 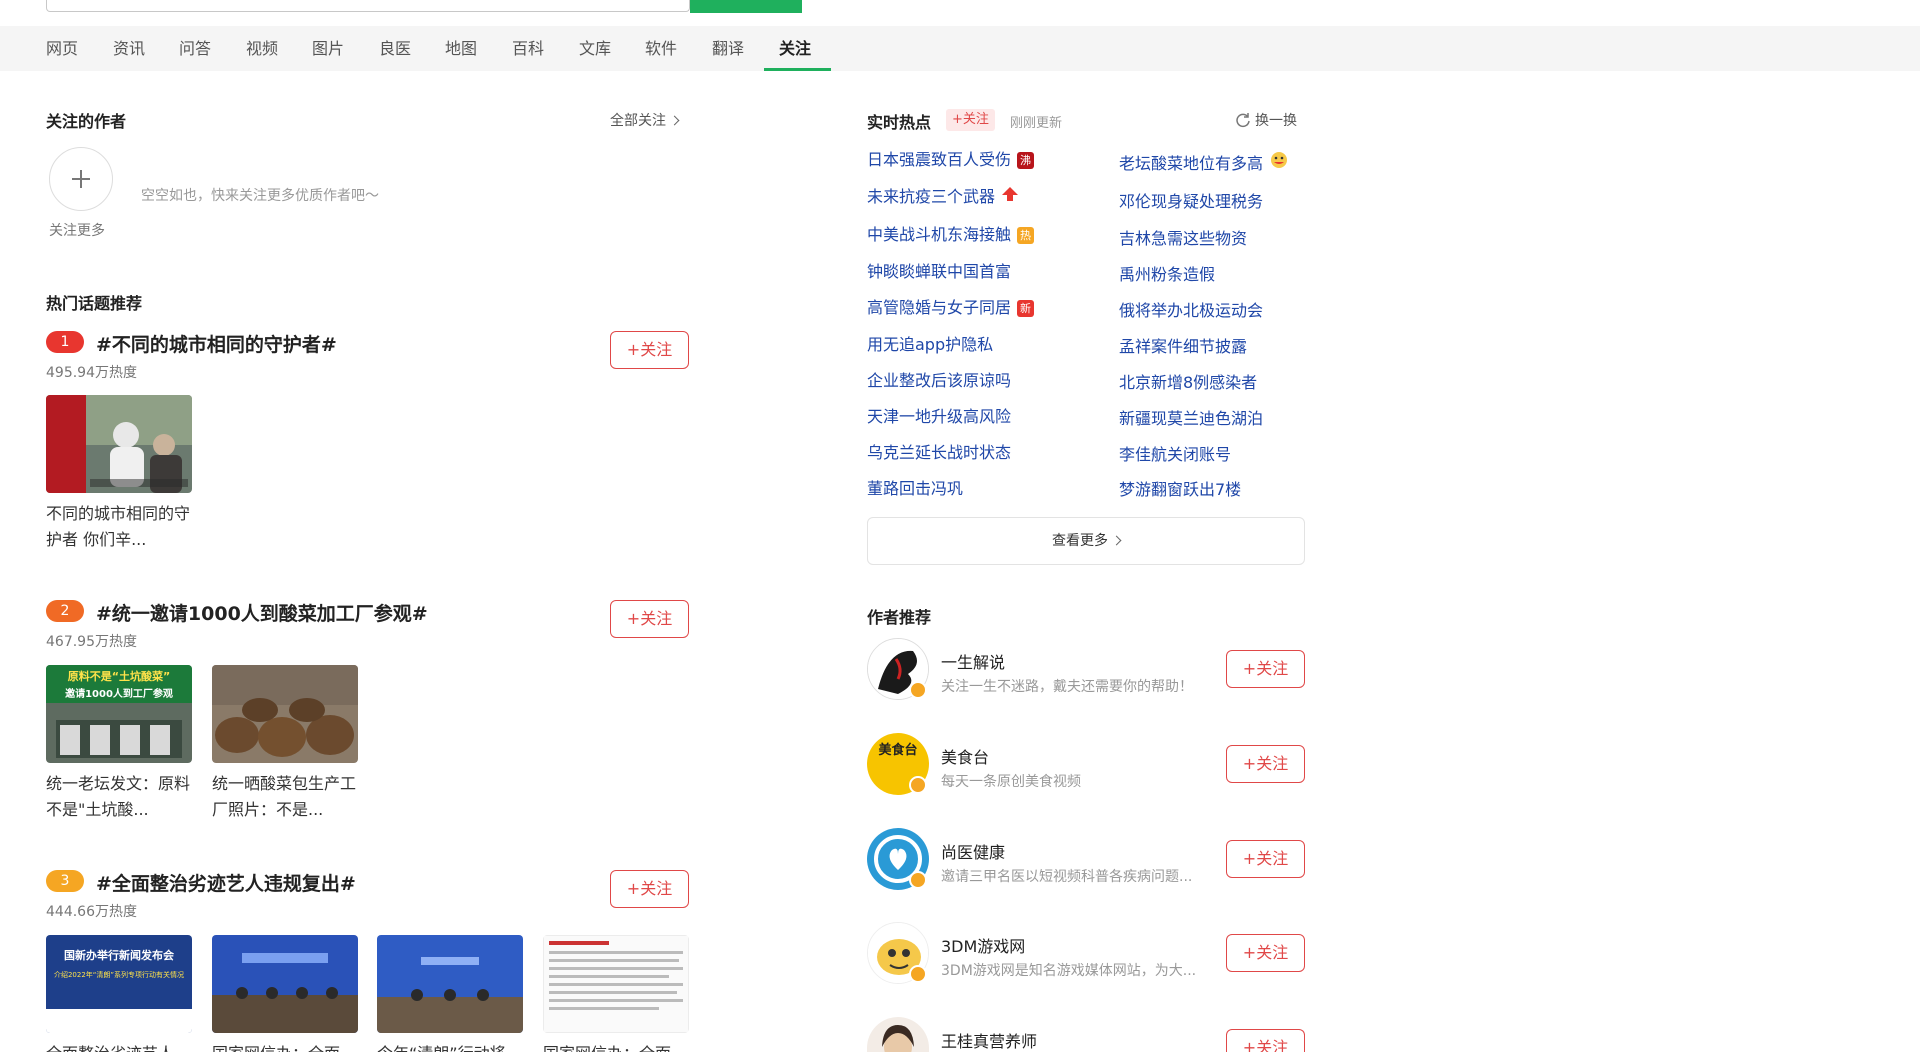 I want to click on up-arrow-icon, so click(x=1010, y=194).